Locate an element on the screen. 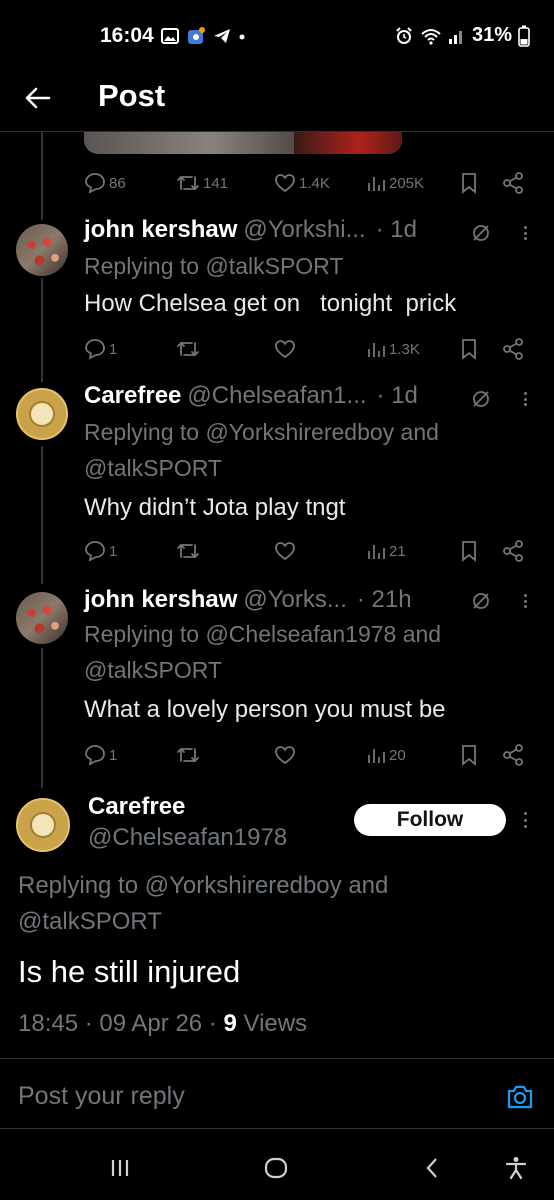  home-button is located at coordinates (276, 1168).